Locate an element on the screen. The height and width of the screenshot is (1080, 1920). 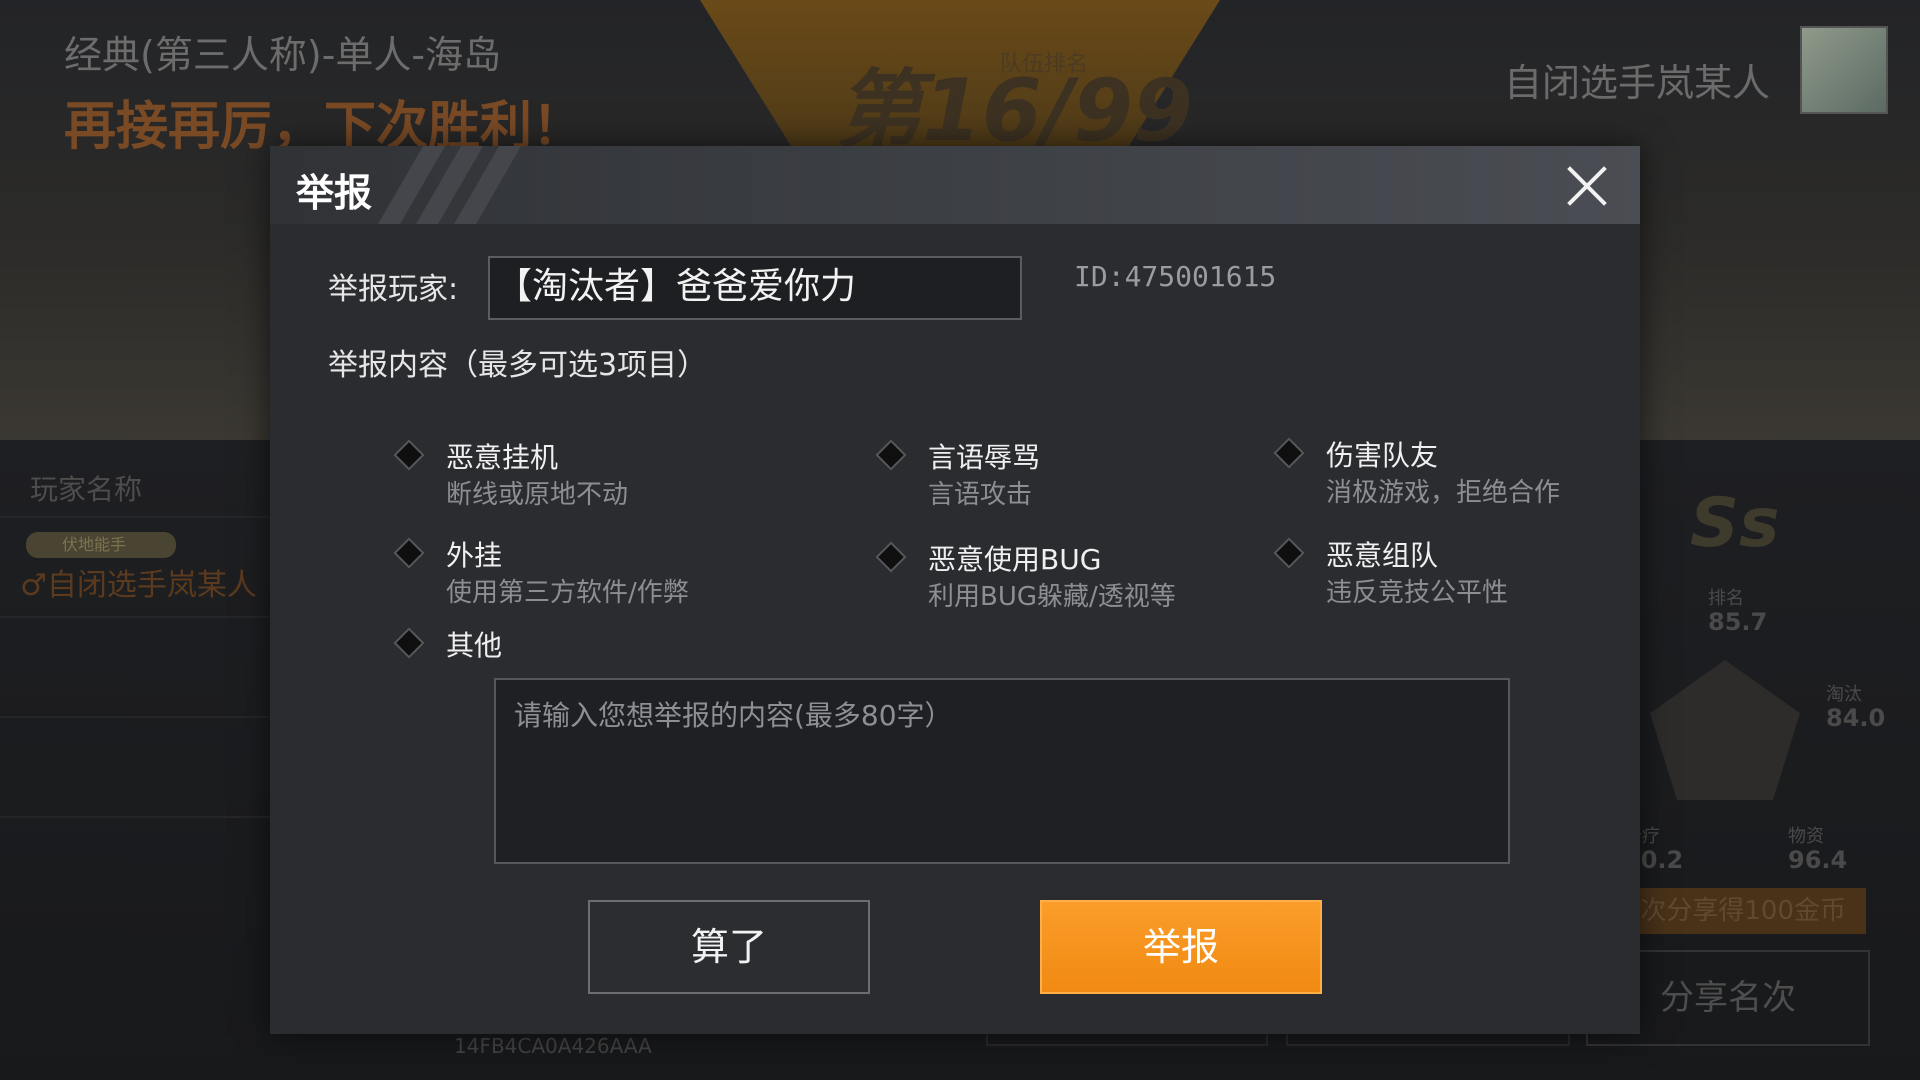
dialog-header: 举报 is located at coordinates (955, 185).